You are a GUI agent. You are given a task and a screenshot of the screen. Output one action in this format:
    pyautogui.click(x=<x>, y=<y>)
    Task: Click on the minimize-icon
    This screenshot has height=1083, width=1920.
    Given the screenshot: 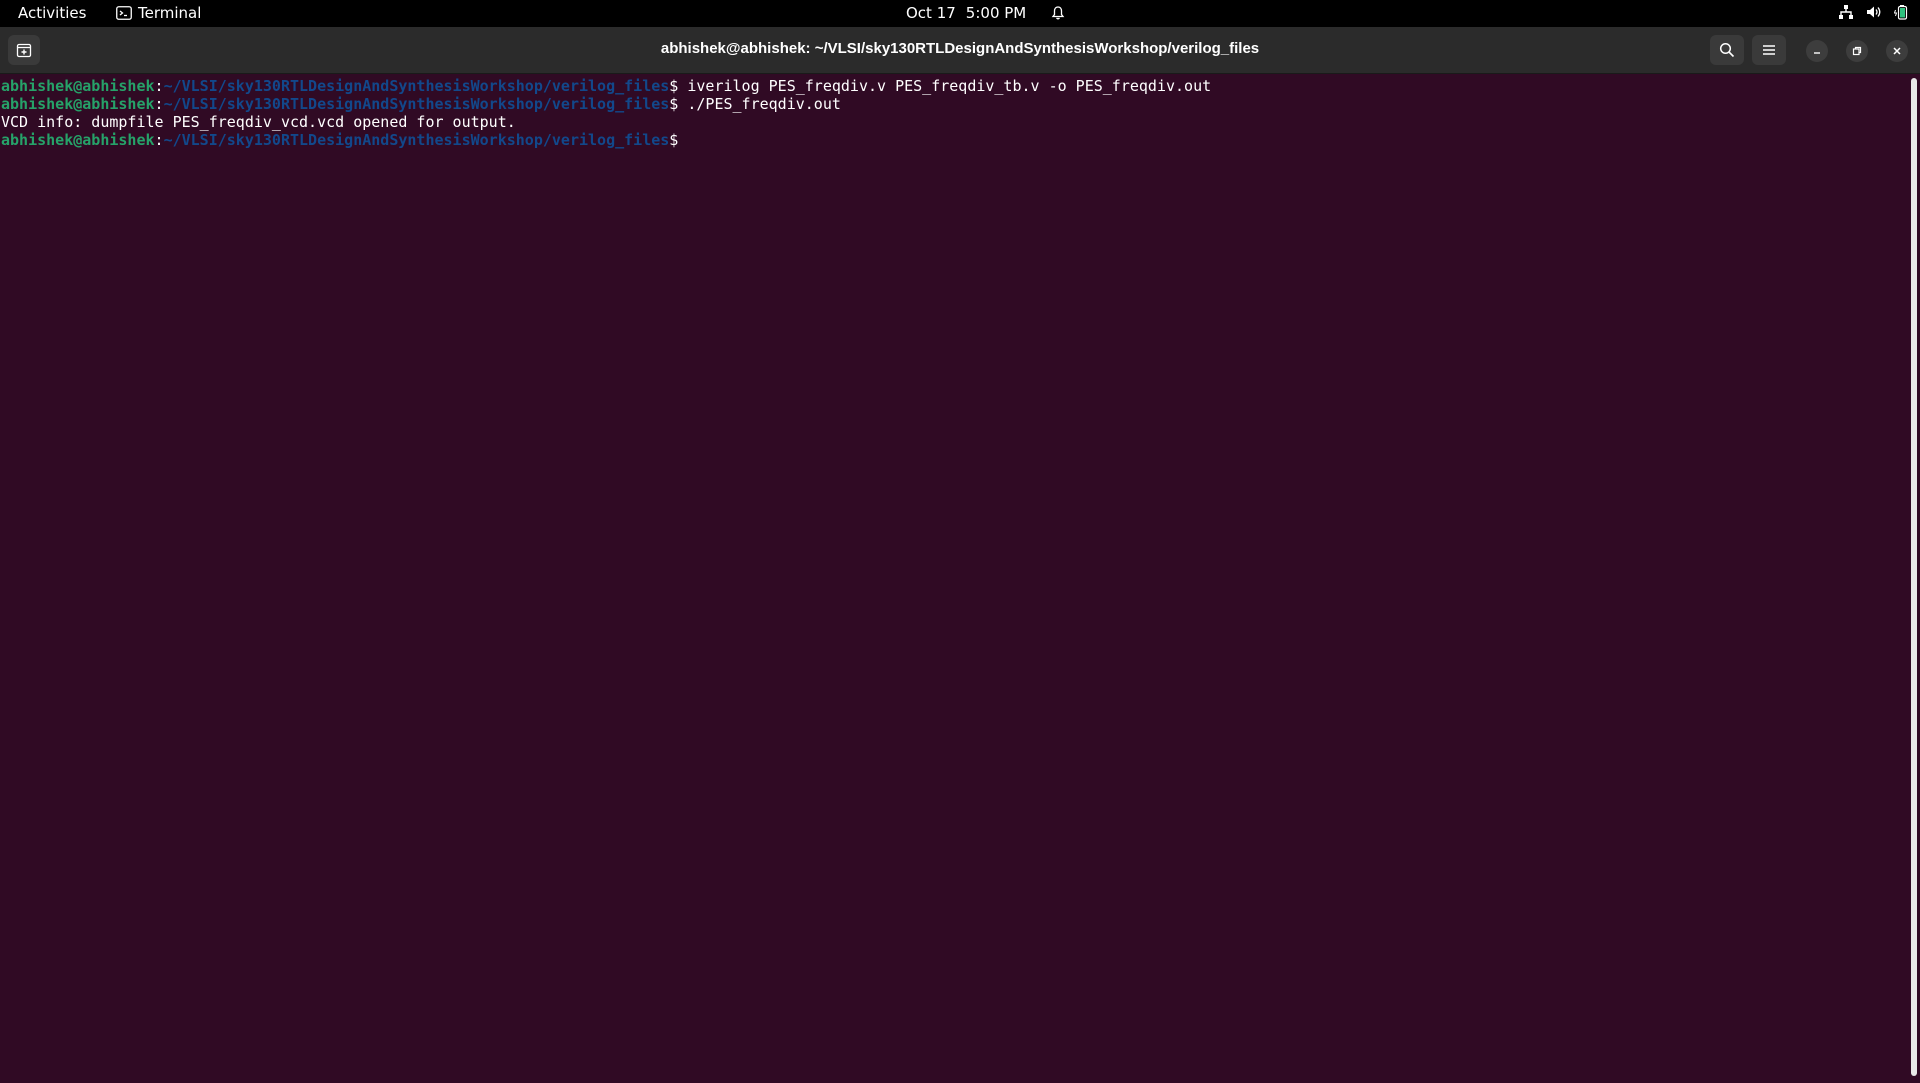 What is the action you would take?
    pyautogui.click(x=1817, y=51)
    